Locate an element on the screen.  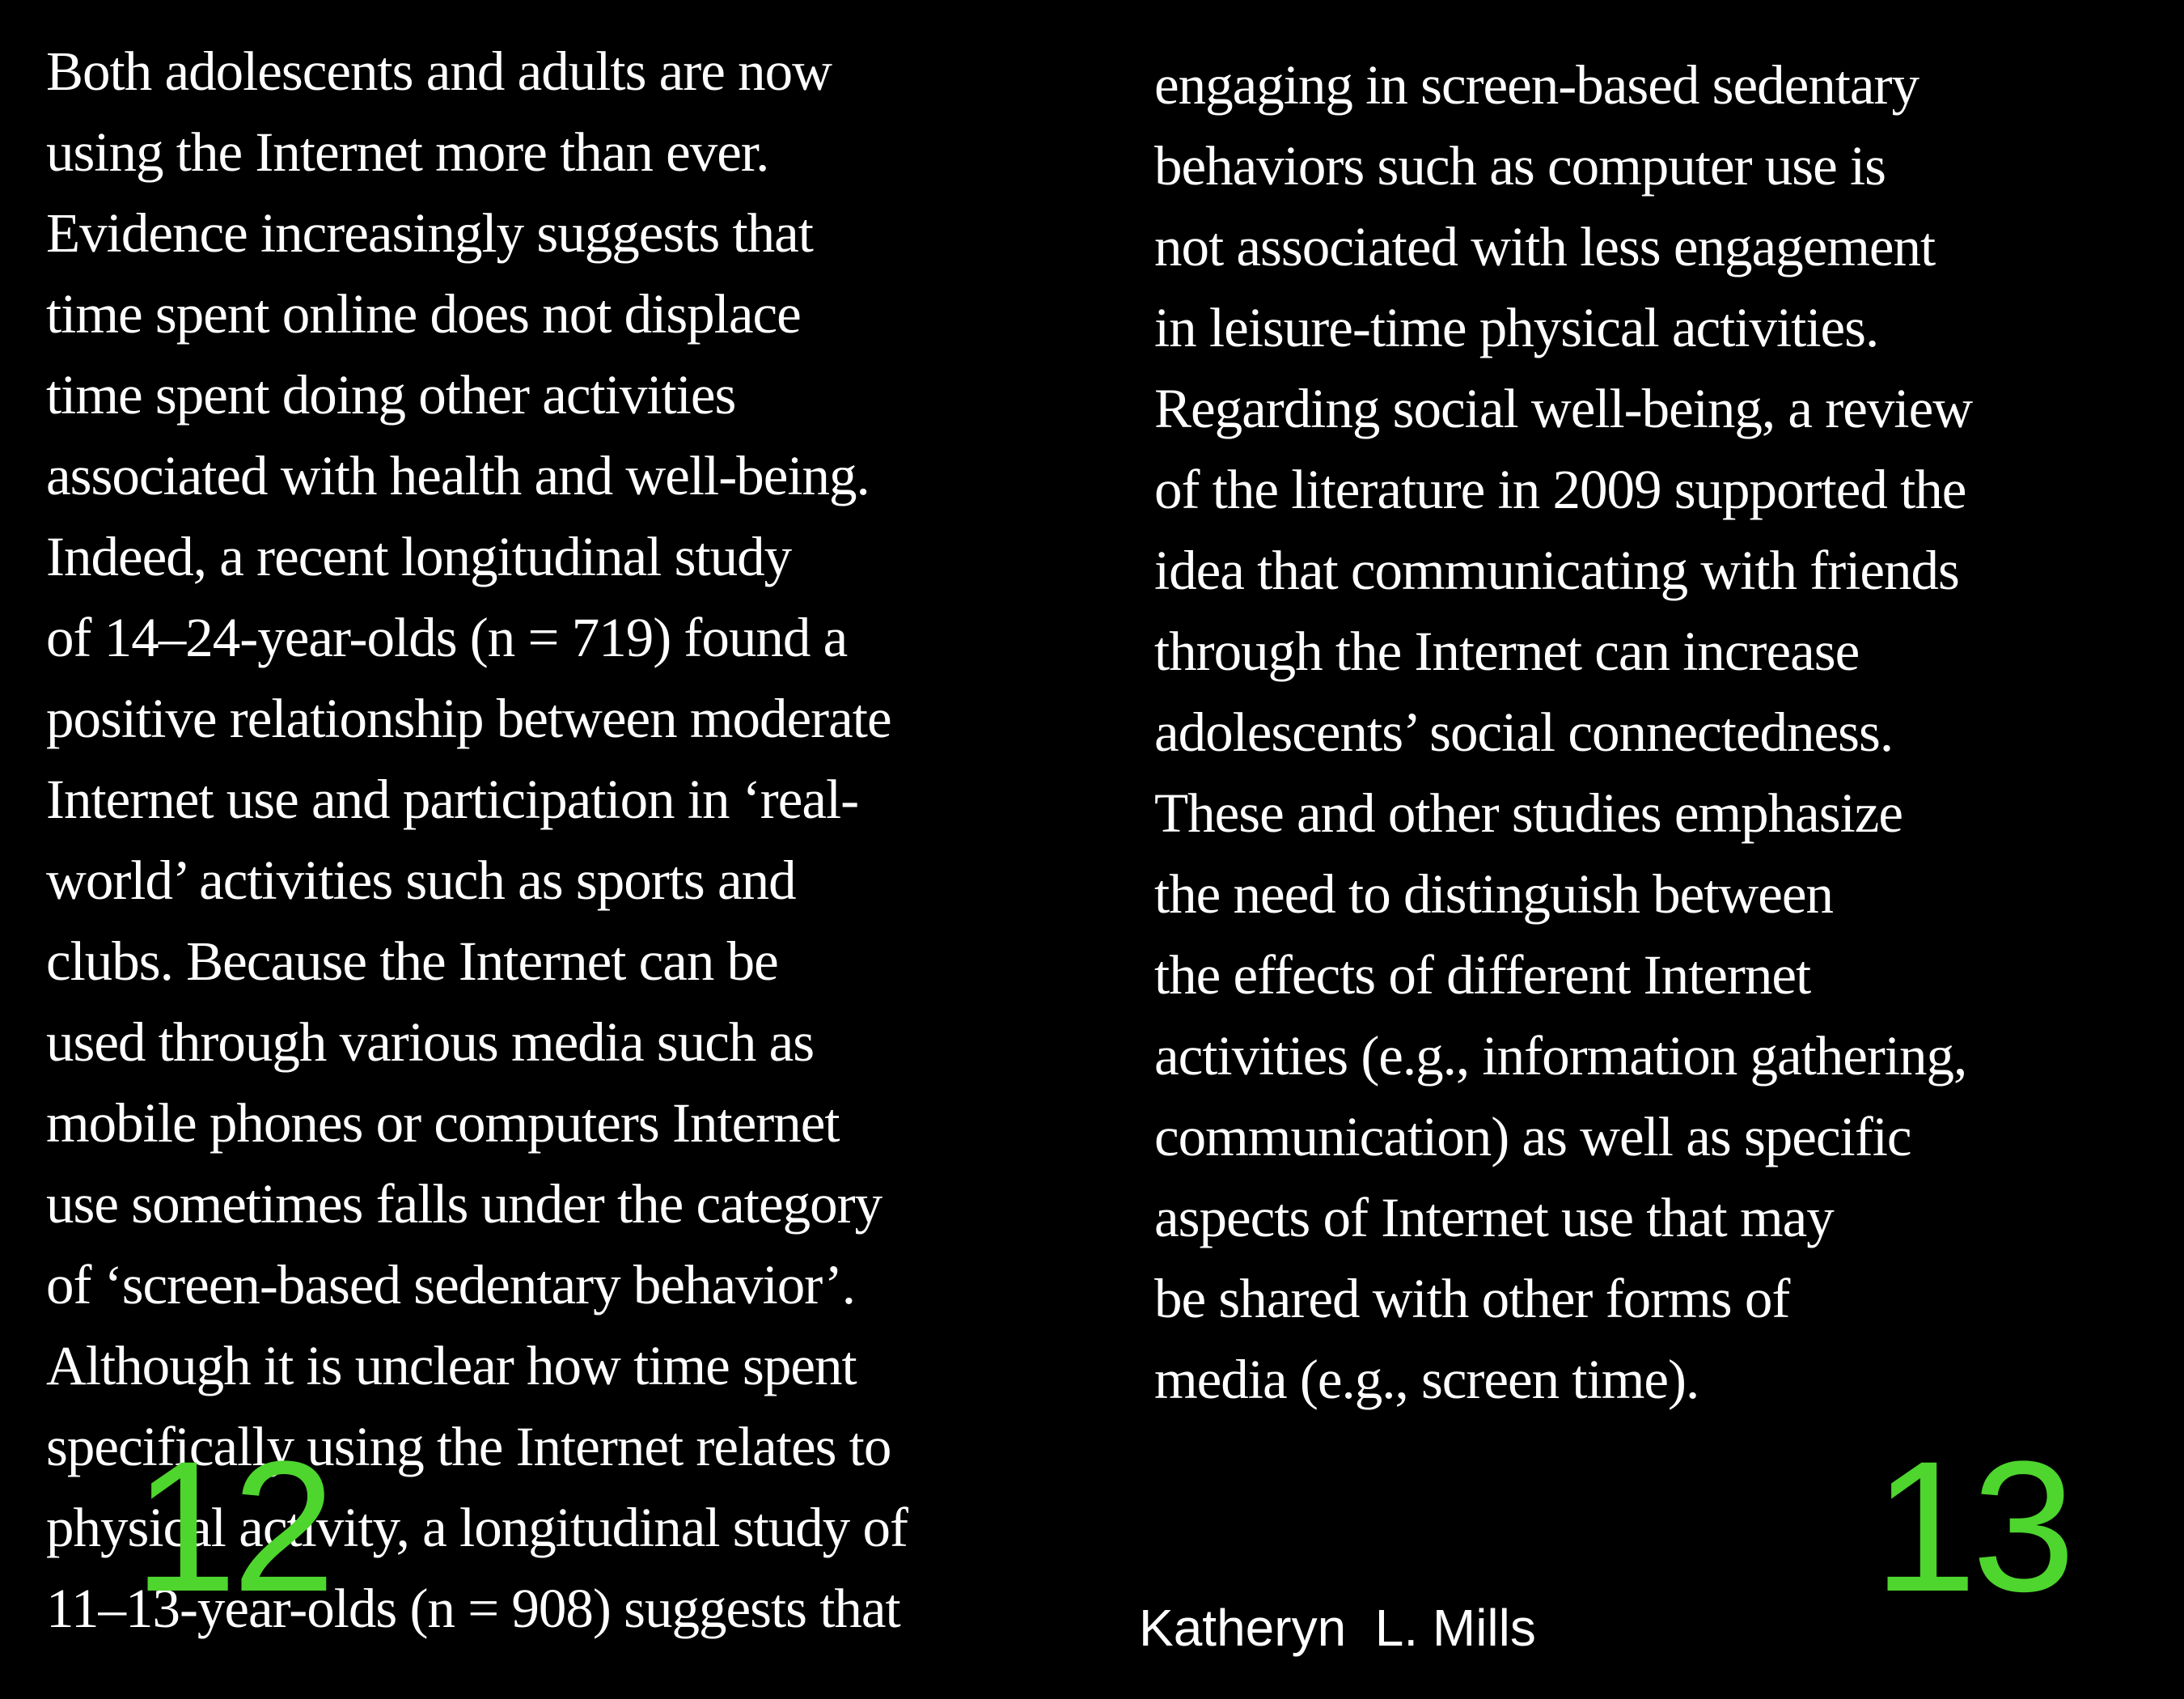
text-line: engaging in screen-based sedentary is located at coordinates (1537, 85).